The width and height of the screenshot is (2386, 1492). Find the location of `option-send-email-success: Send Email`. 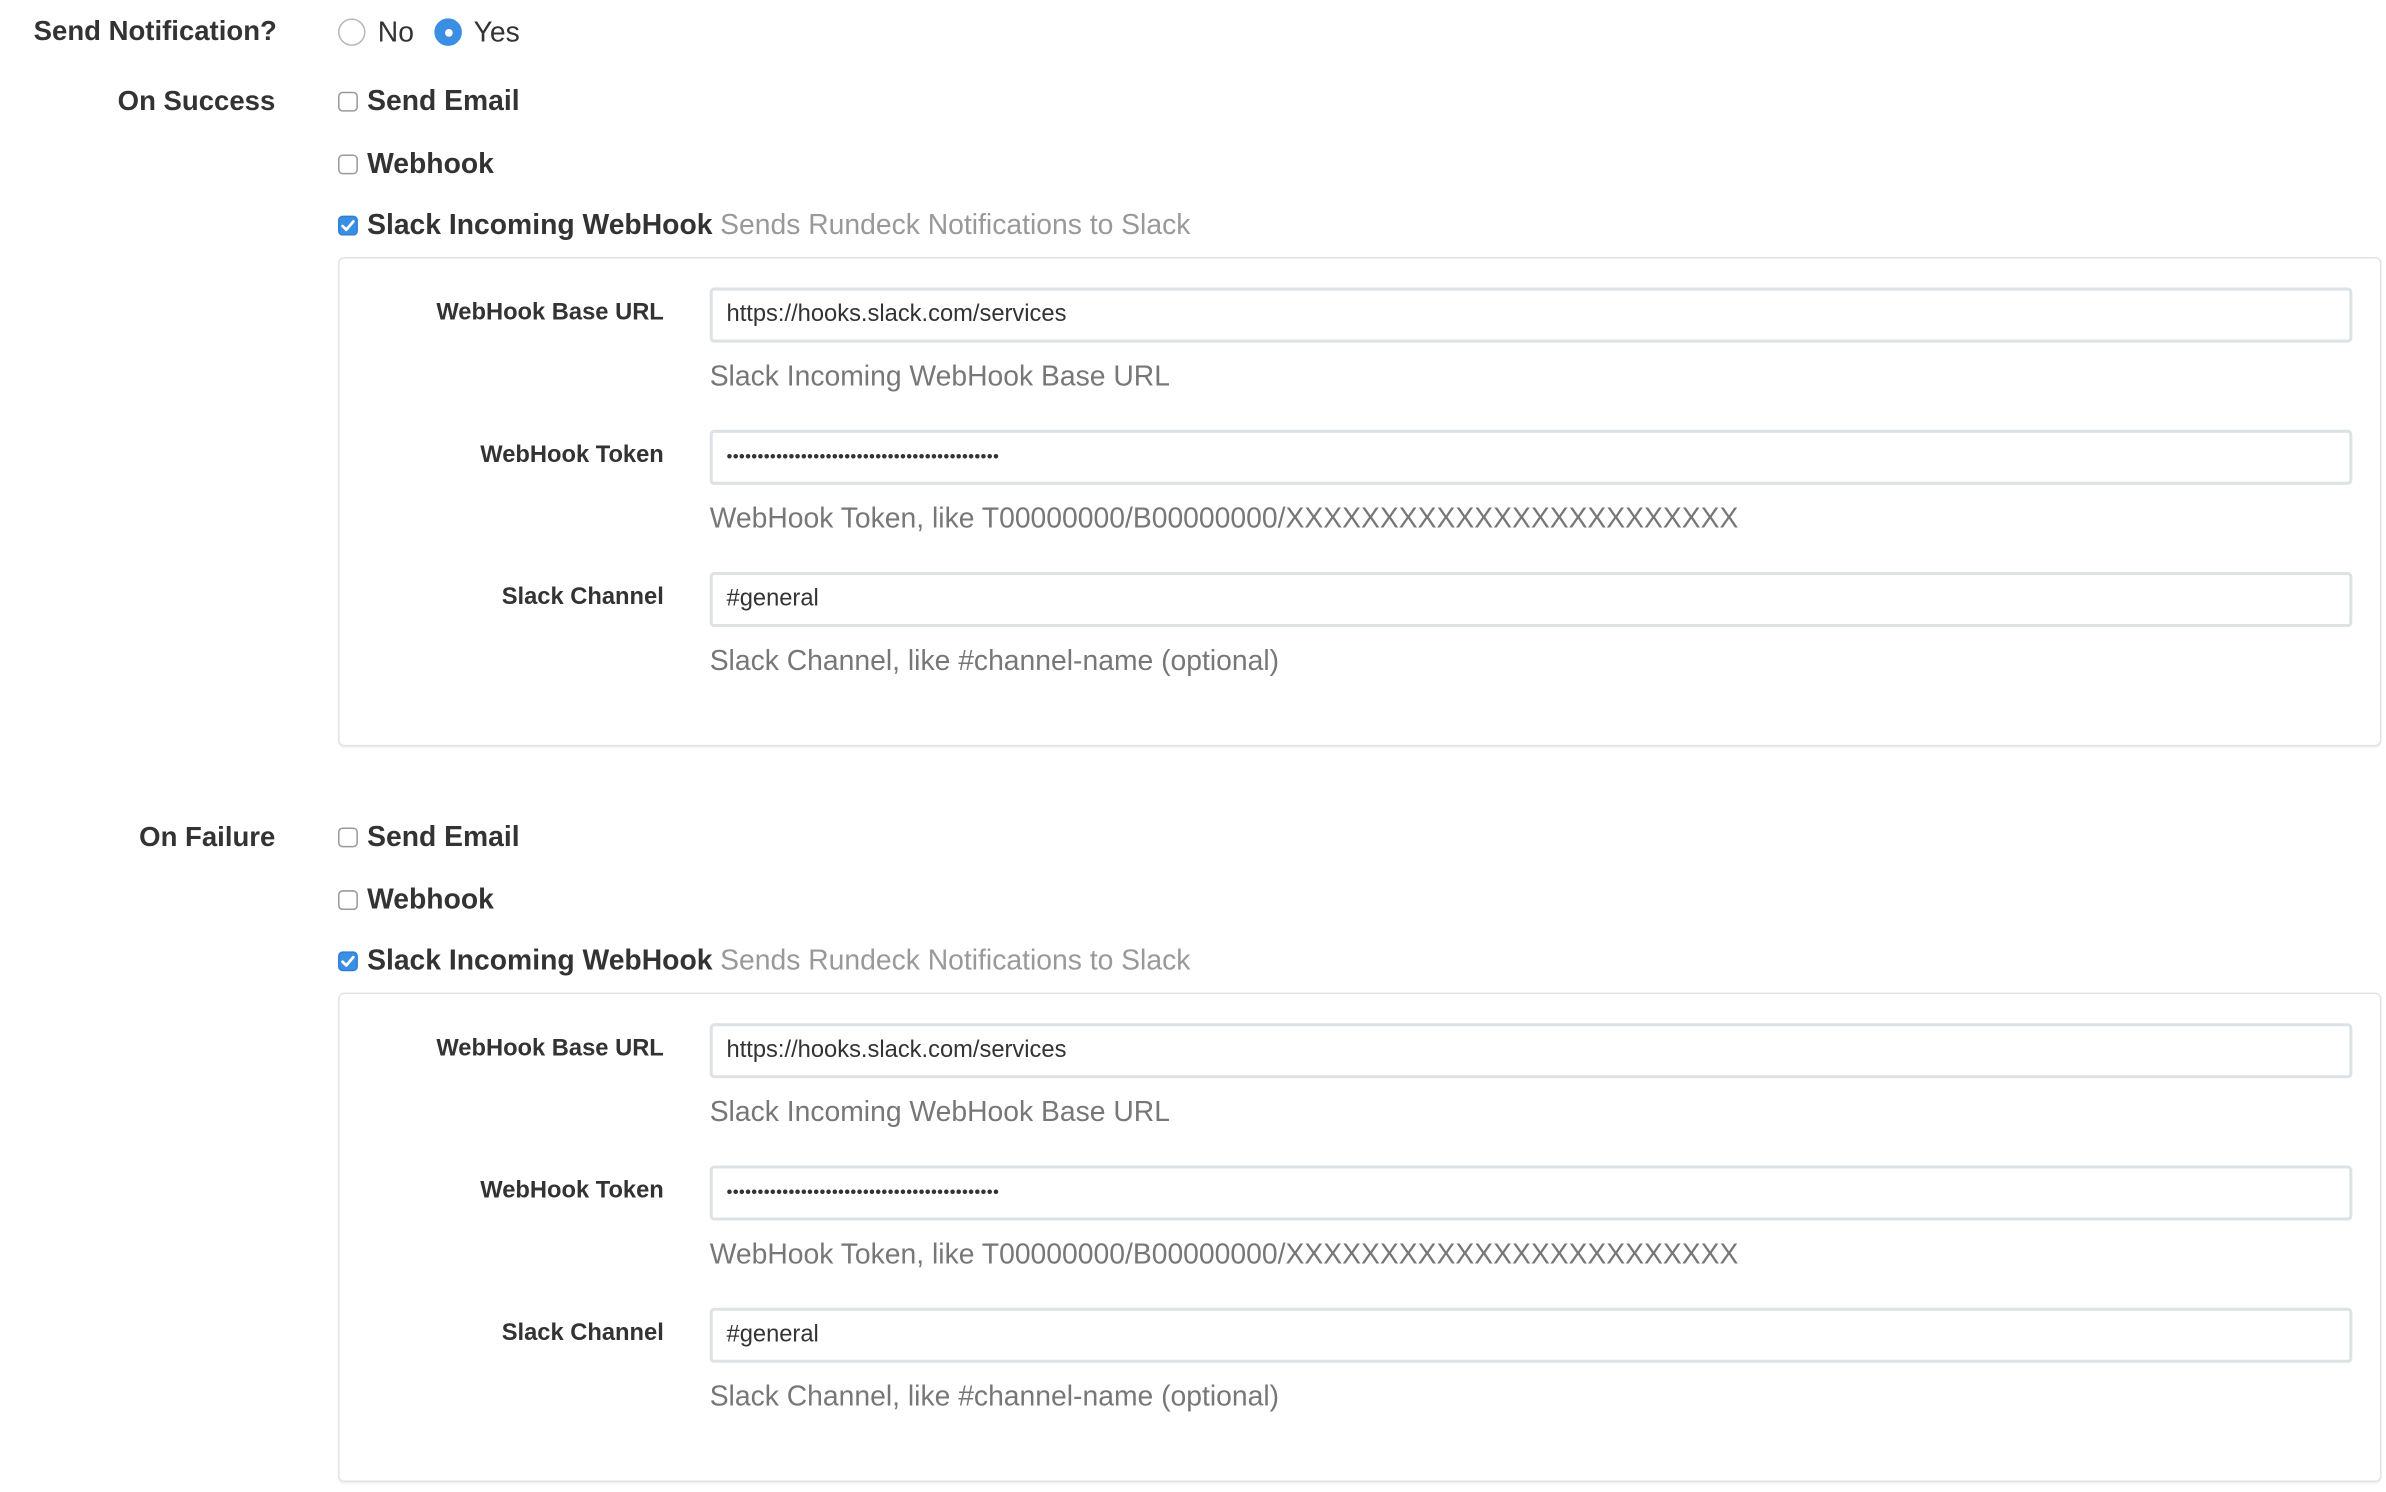

option-send-email-success: Send Email is located at coordinates (429, 101).